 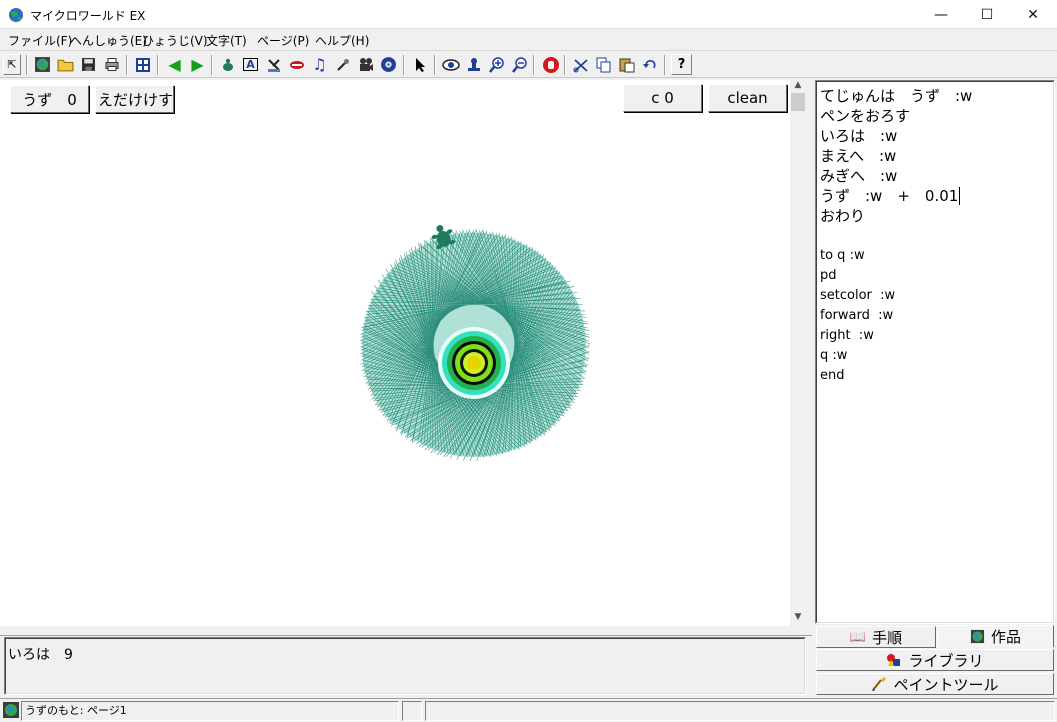 I want to click on selection-arrow-icon, so click(x=419, y=64).